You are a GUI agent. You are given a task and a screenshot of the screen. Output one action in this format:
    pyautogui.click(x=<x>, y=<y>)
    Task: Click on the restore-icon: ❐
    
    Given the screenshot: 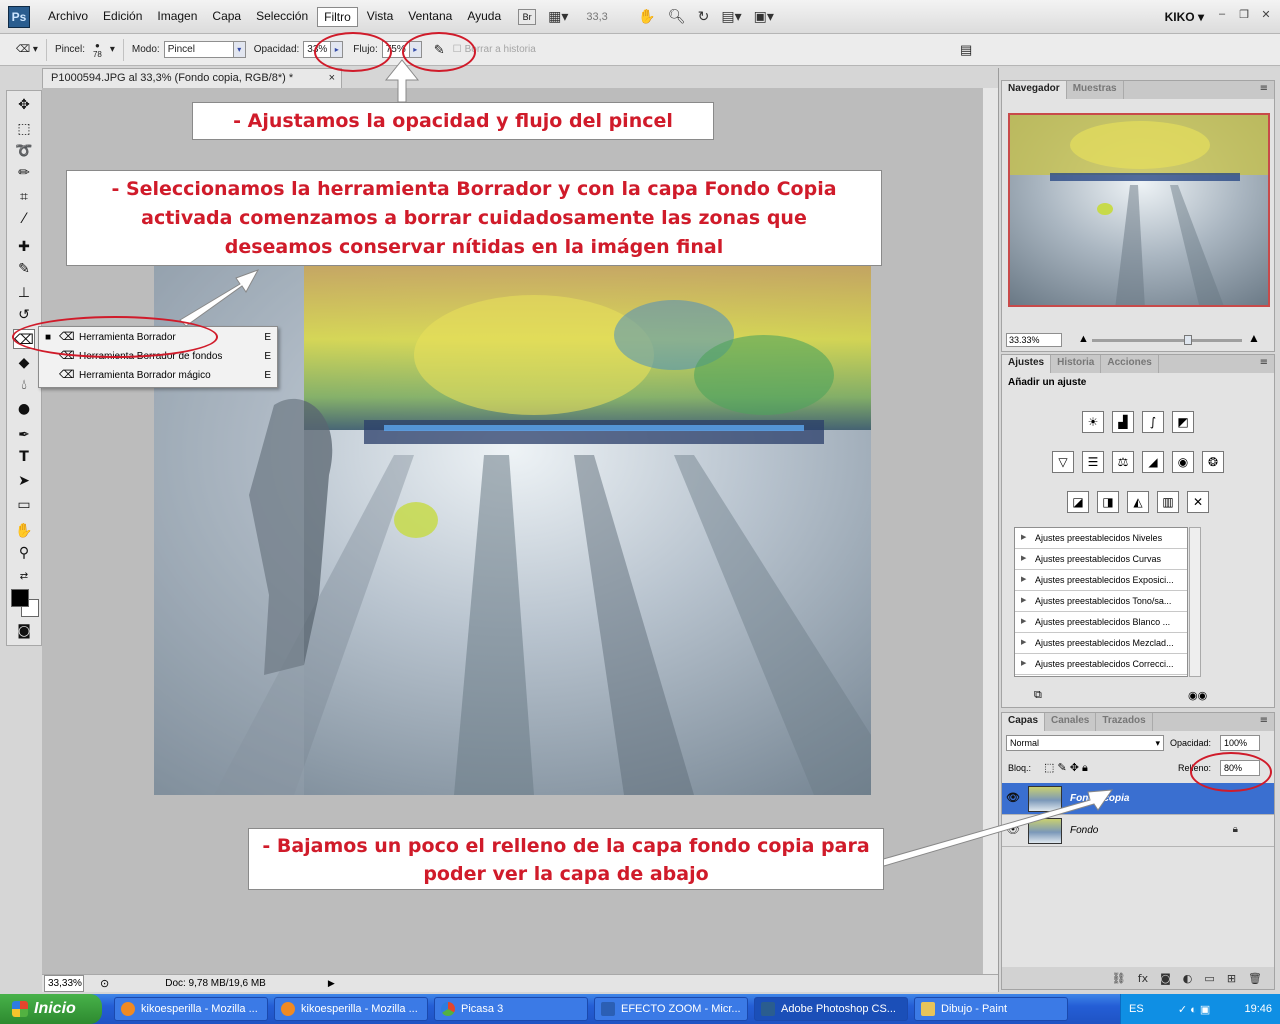 What is the action you would take?
    pyautogui.click(x=1244, y=15)
    